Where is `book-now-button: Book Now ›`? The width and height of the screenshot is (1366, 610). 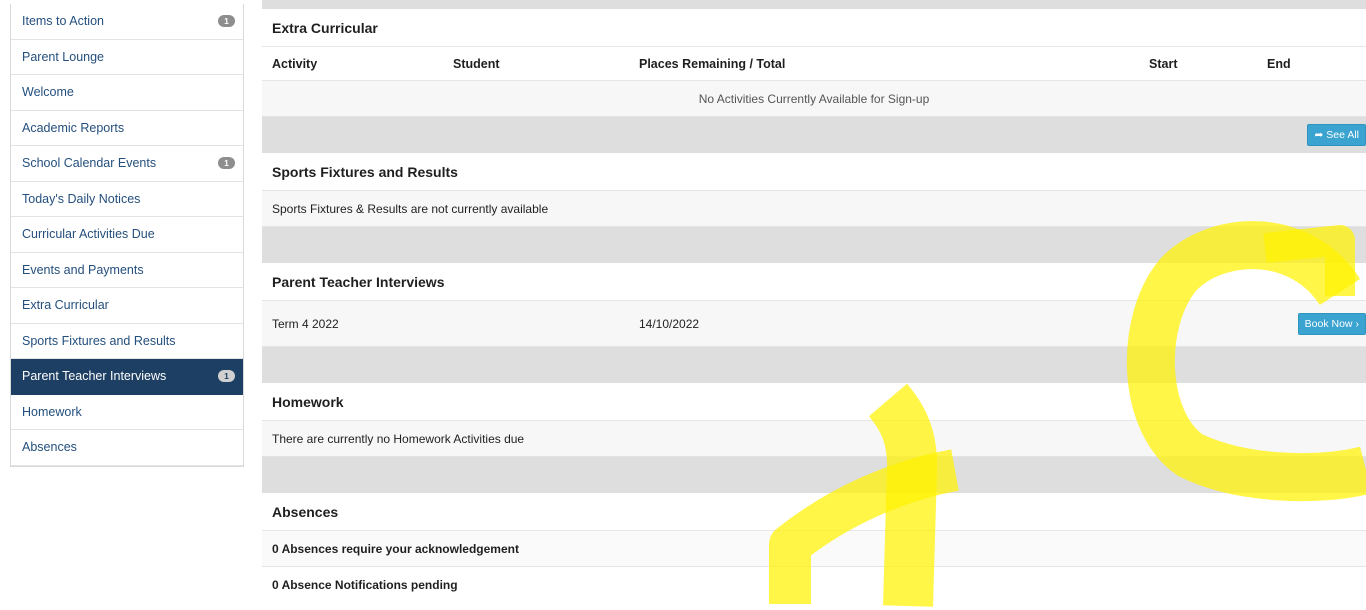 book-now-button: Book Now › is located at coordinates (1331, 324).